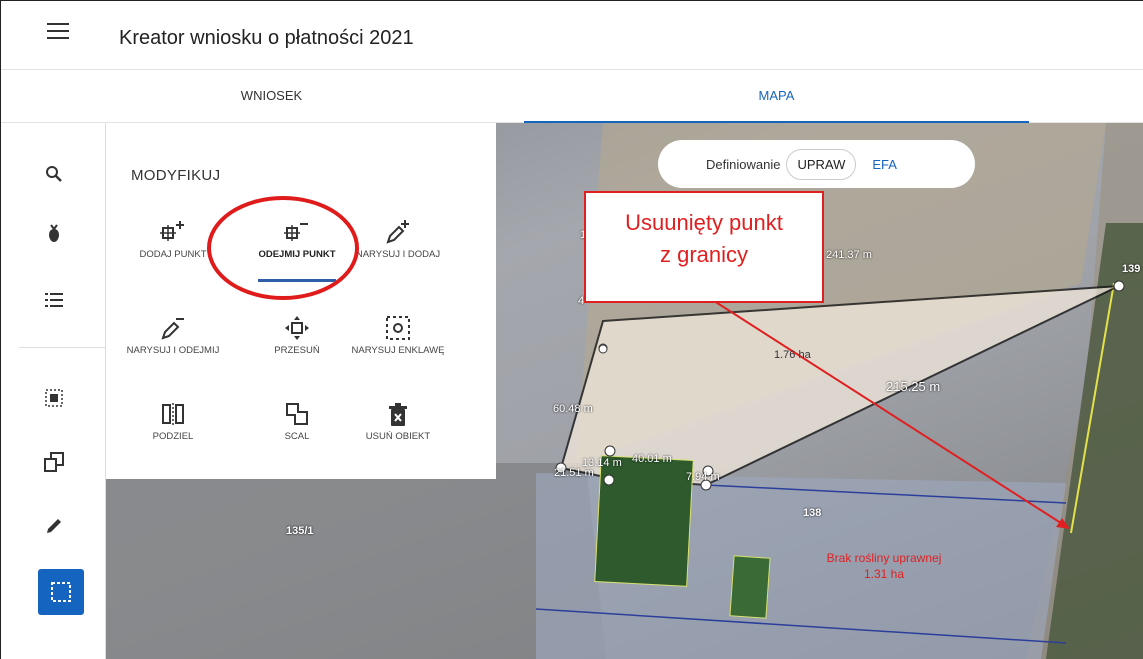  I want to click on label-area: 1.76 ha, so click(792, 355).